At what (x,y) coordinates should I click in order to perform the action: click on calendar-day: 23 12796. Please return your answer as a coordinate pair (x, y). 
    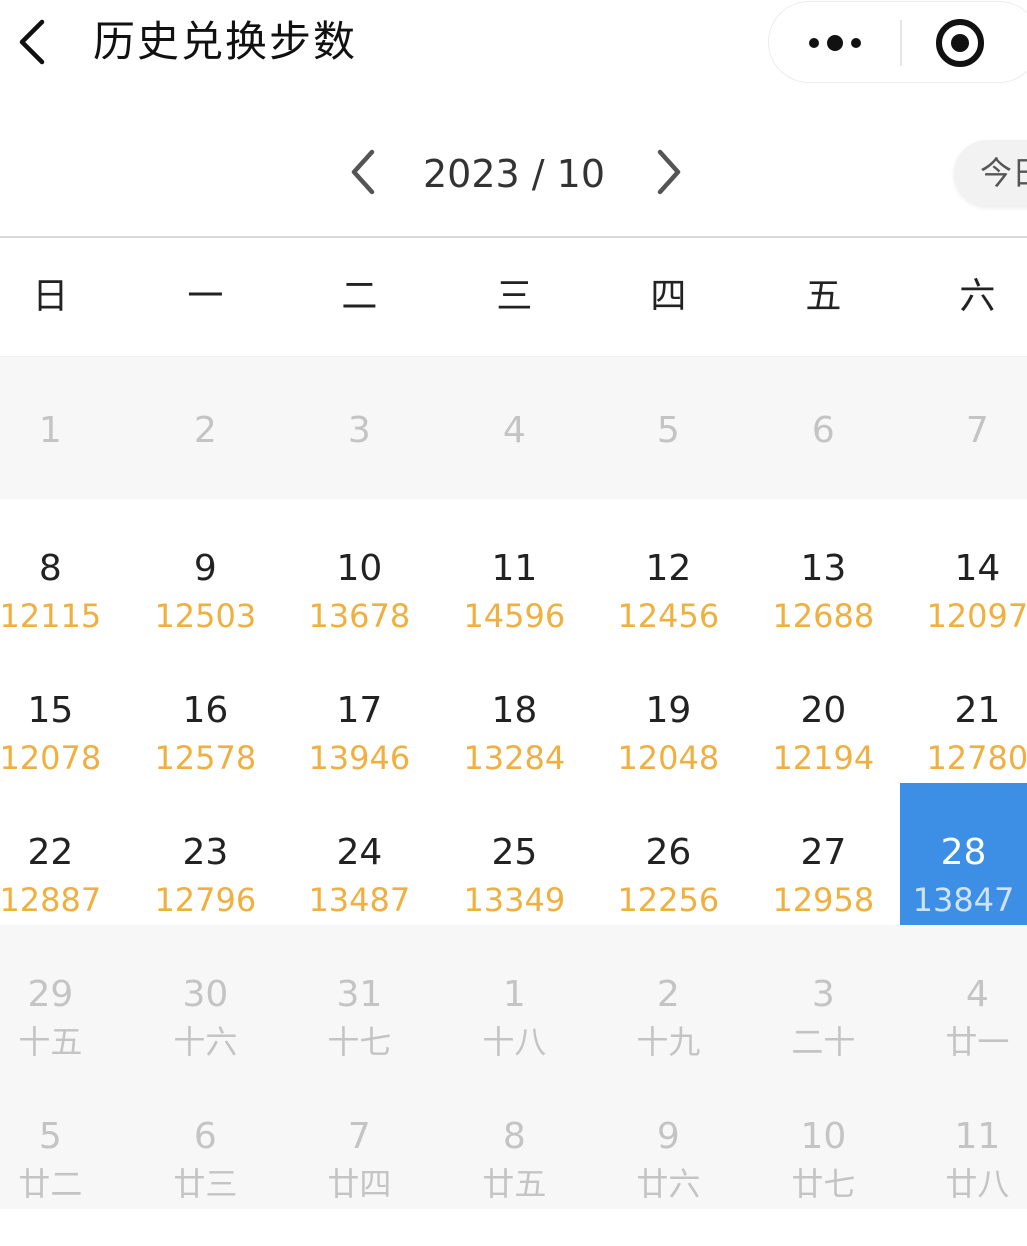
    Looking at the image, I should click on (205, 854).